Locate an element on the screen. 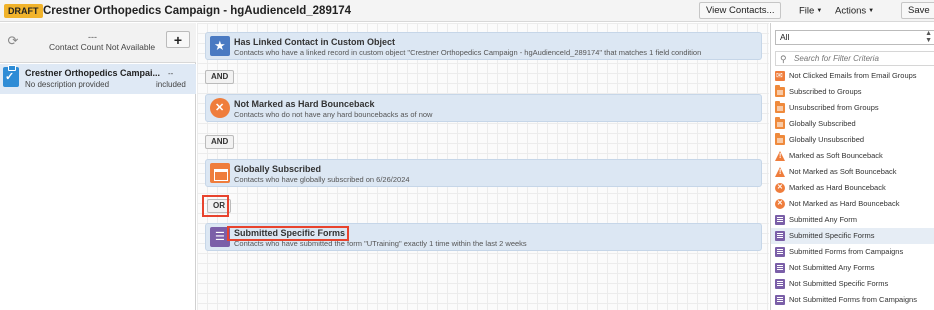 This screenshot has width=934, height=310. refresh-icon: ⟳ is located at coordinates (13, 41).